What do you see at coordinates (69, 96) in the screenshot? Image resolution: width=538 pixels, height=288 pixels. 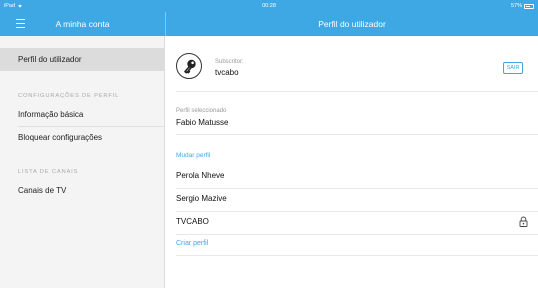 I see `section-header-profile-settings: CONFIGURAÇÕES DE PERFIL` at bounding box center [69, 96].